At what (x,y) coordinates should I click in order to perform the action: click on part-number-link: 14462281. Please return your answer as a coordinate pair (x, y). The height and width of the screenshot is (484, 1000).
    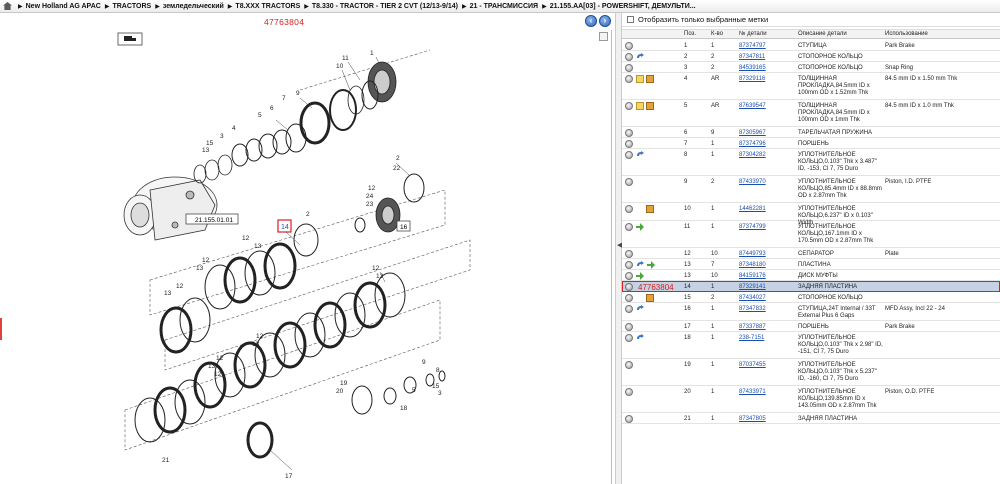
    Looking at the image, I should click on (752, 209).